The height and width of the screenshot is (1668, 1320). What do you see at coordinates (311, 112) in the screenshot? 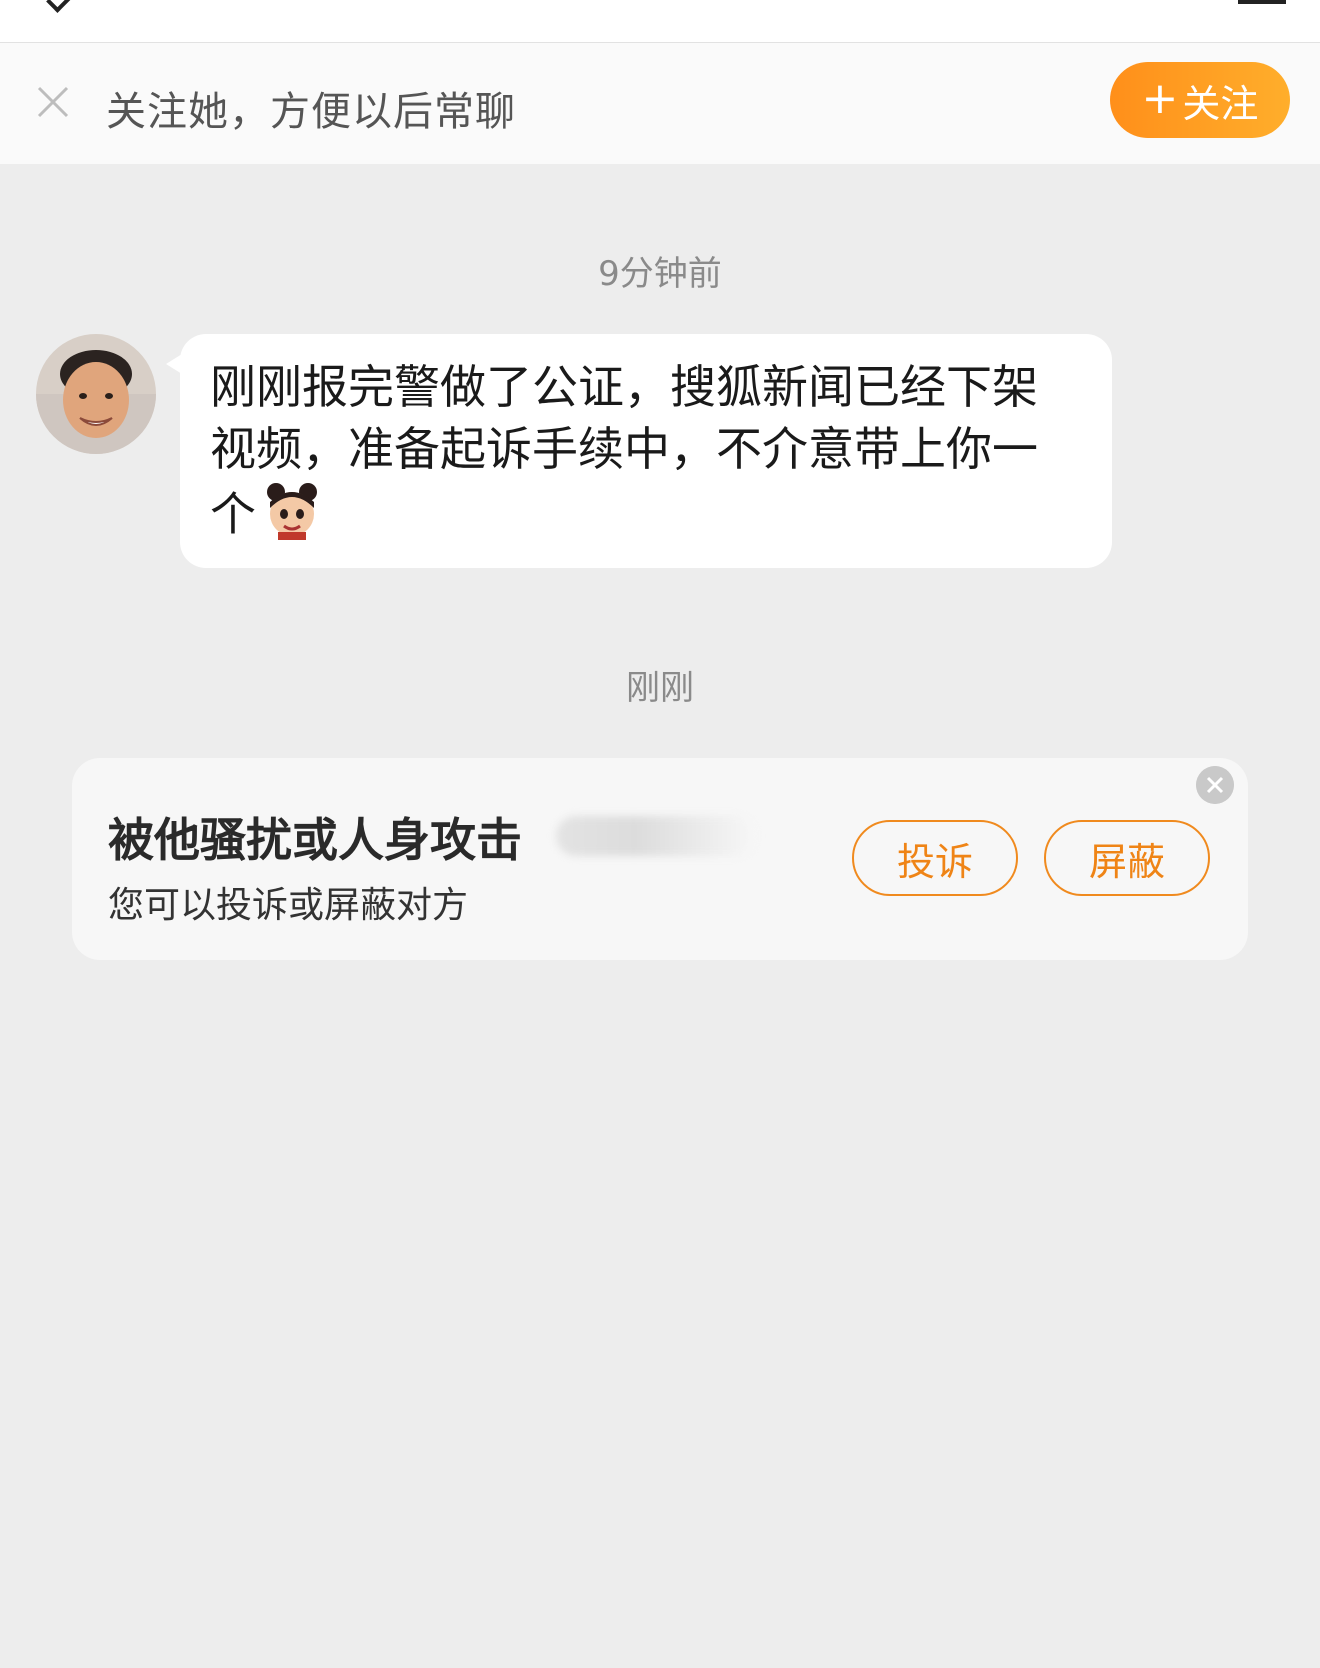
I see `follow-prompt-text: 关注她，方便以后常聊` at bounding box center [311, 112].